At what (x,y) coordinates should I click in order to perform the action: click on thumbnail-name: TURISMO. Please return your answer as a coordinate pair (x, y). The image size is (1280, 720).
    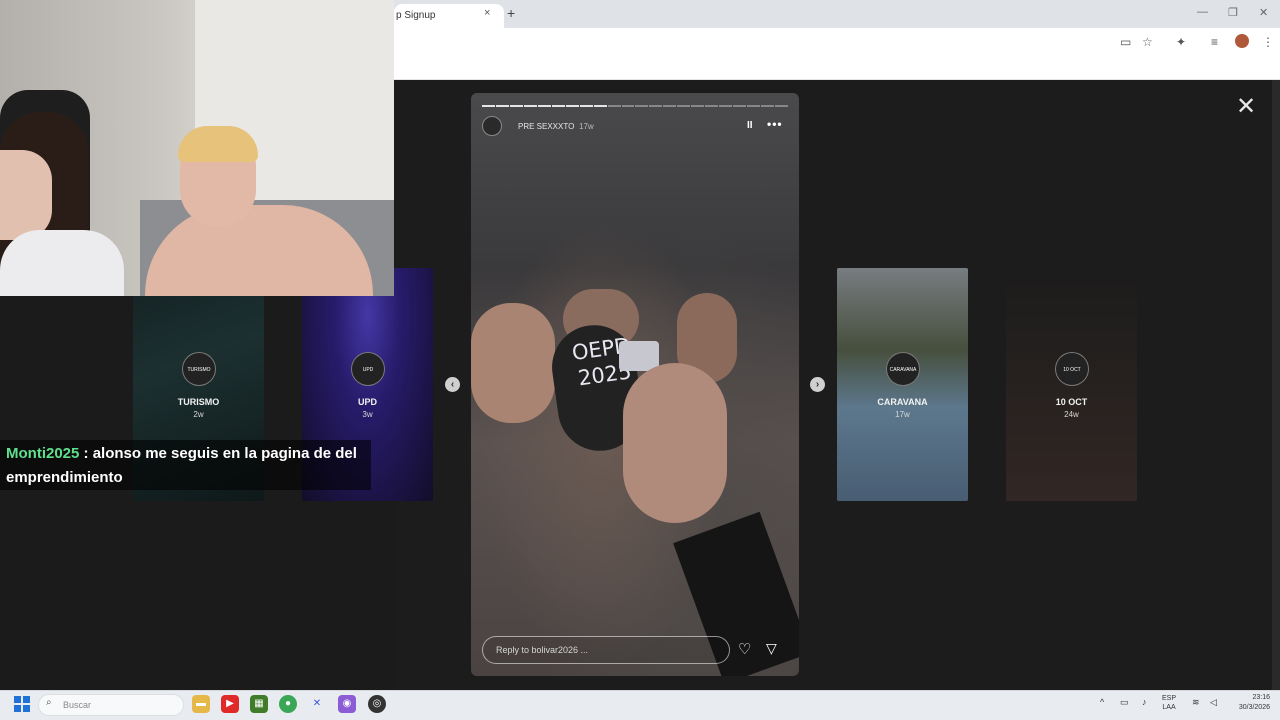
    Looking at the image, I should click on (198, 402).